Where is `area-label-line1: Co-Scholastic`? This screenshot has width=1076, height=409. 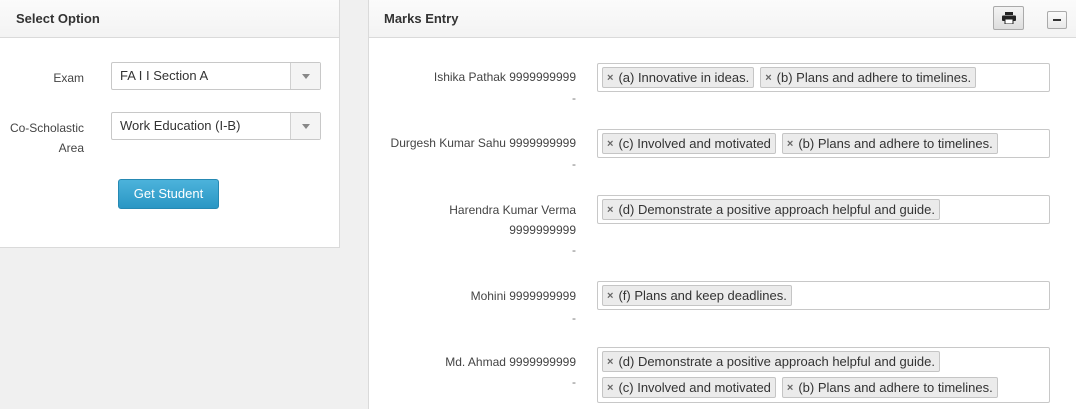
area-label-line1: Co-Scholastic is located at coordinates (46, 128).